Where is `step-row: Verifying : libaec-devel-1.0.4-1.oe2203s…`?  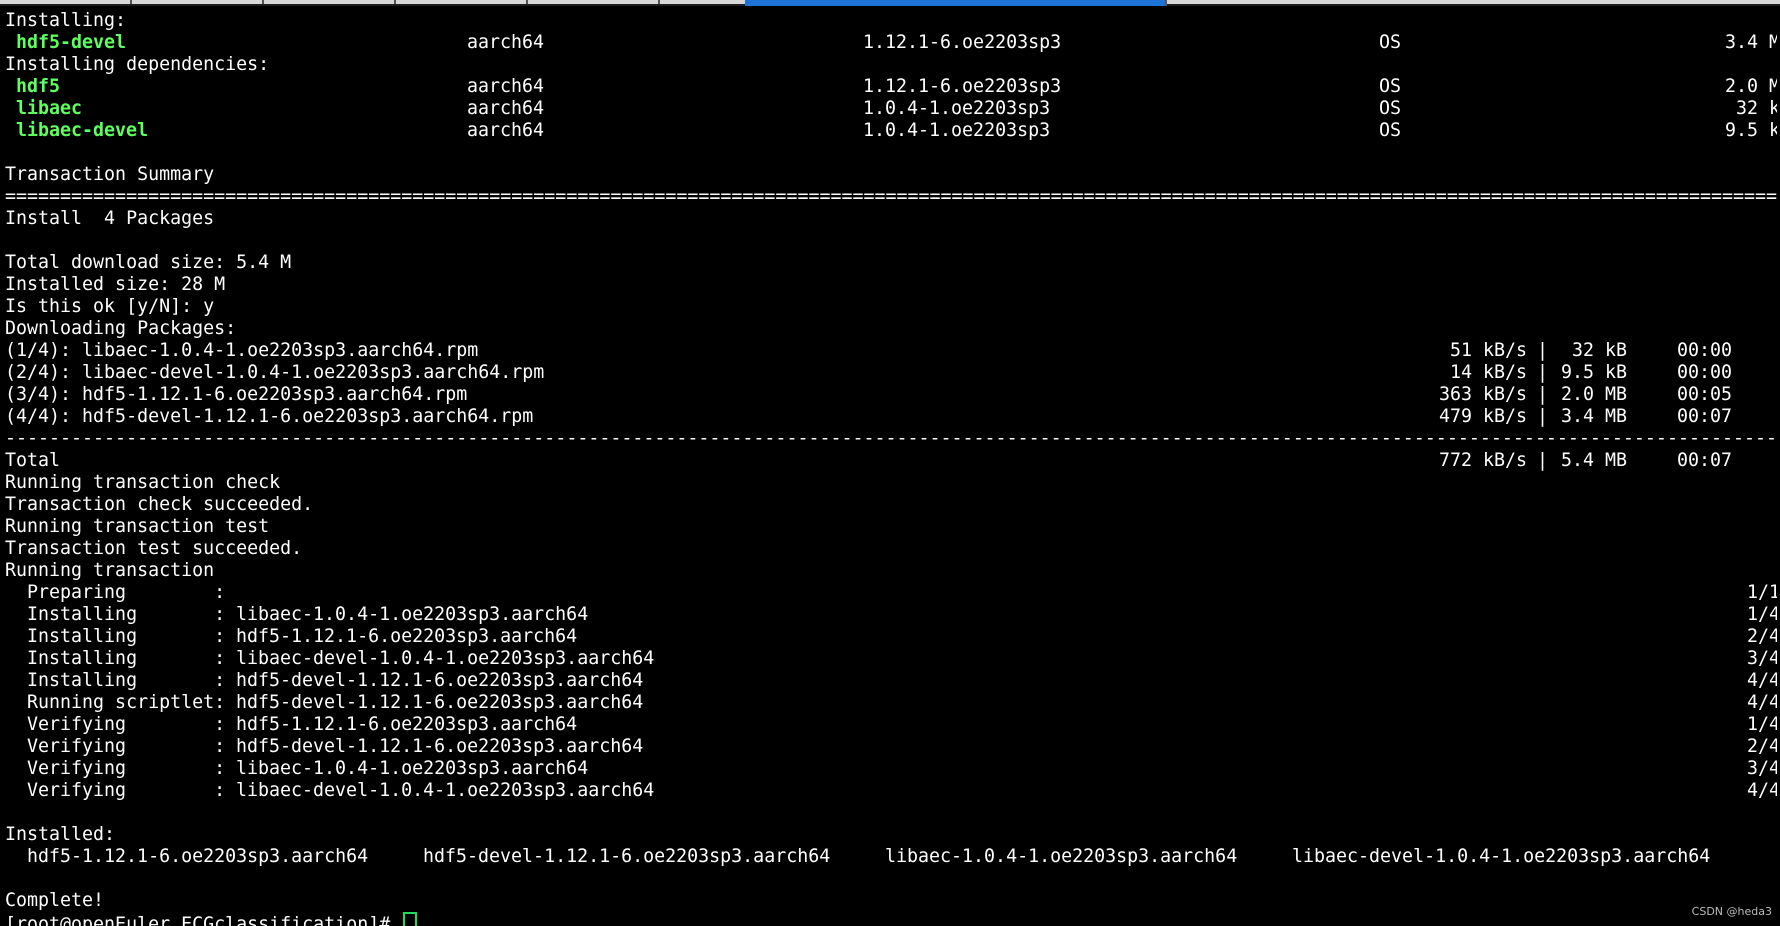
step-row: Verifying : libaec-devel-1.0.4-1.oe2203s… is located at coordinates (891, 791).